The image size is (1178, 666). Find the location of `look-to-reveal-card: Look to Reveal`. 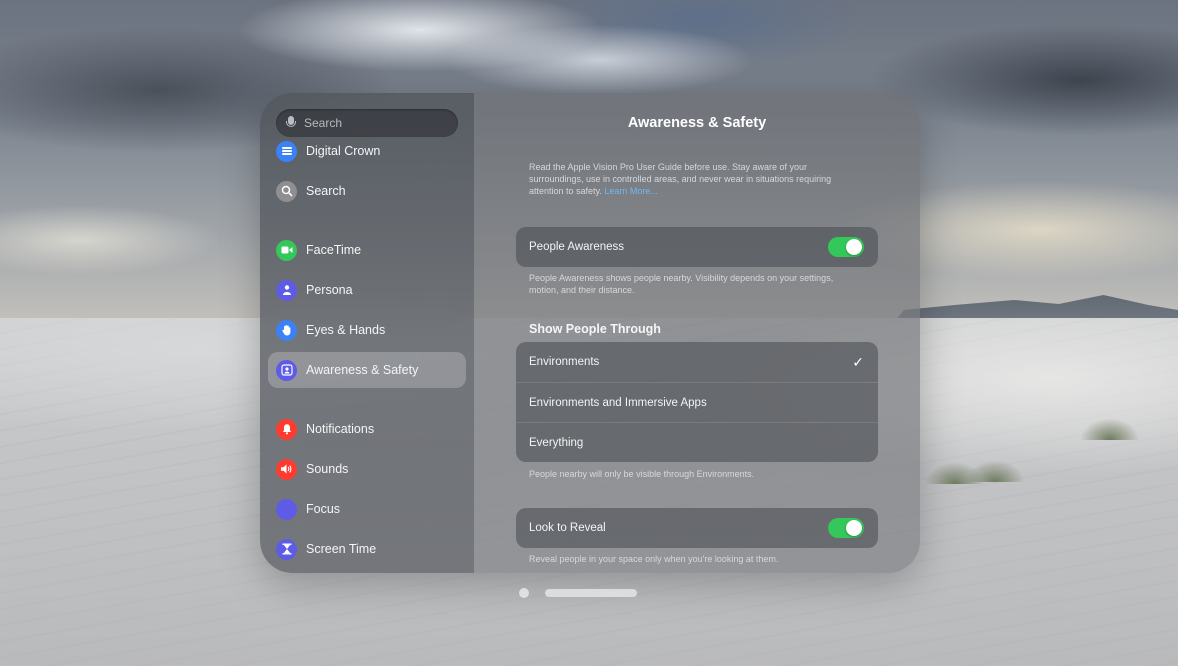

look-to-reveal-card: Look to Reveal is located at coordinates (697, 528).